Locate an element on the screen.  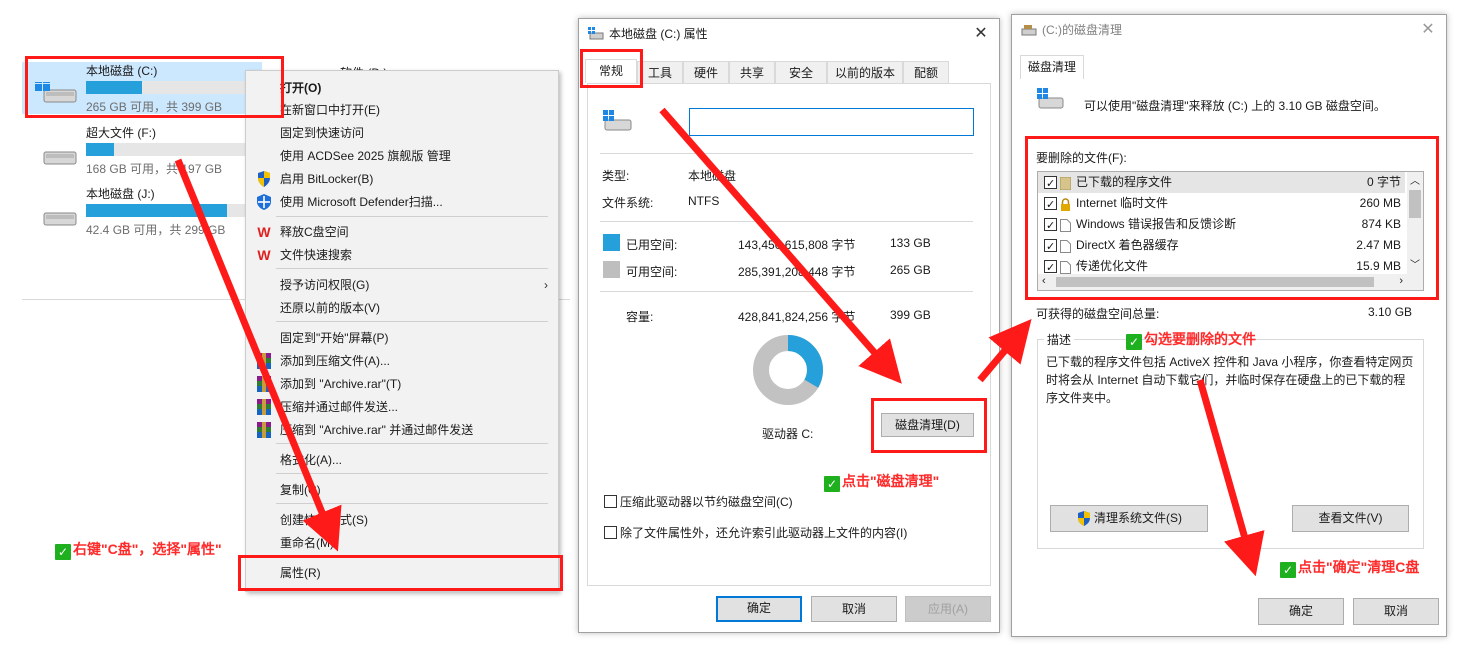
drive-f-info: 168 GB 可用，共 197 GB is located at coordinates (154, 169).